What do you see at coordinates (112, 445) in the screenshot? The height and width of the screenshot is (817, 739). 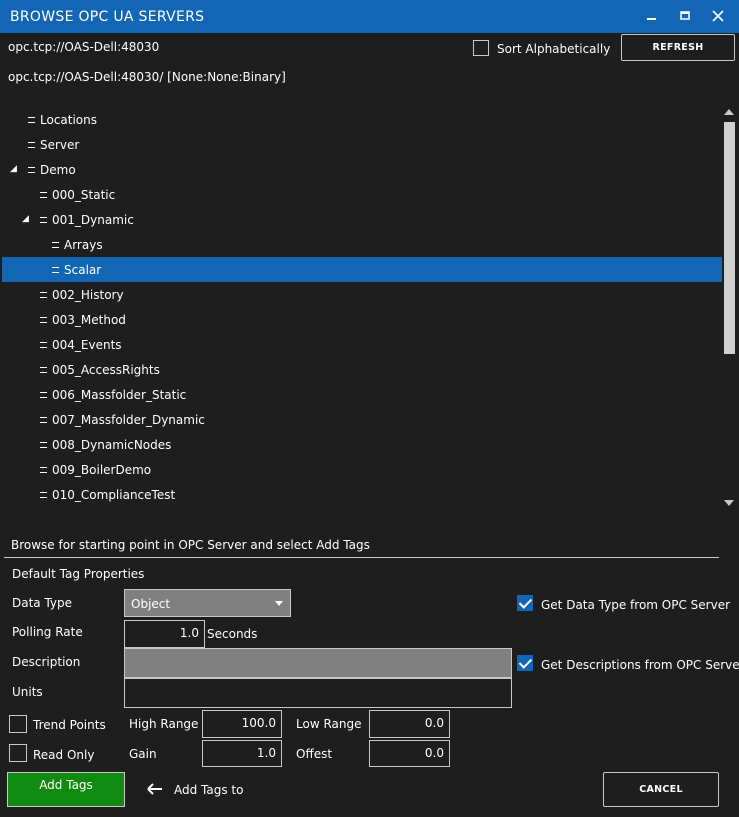 I see `tree-item-label: 008_DynamicNodes` at bounding box center [112, 445].